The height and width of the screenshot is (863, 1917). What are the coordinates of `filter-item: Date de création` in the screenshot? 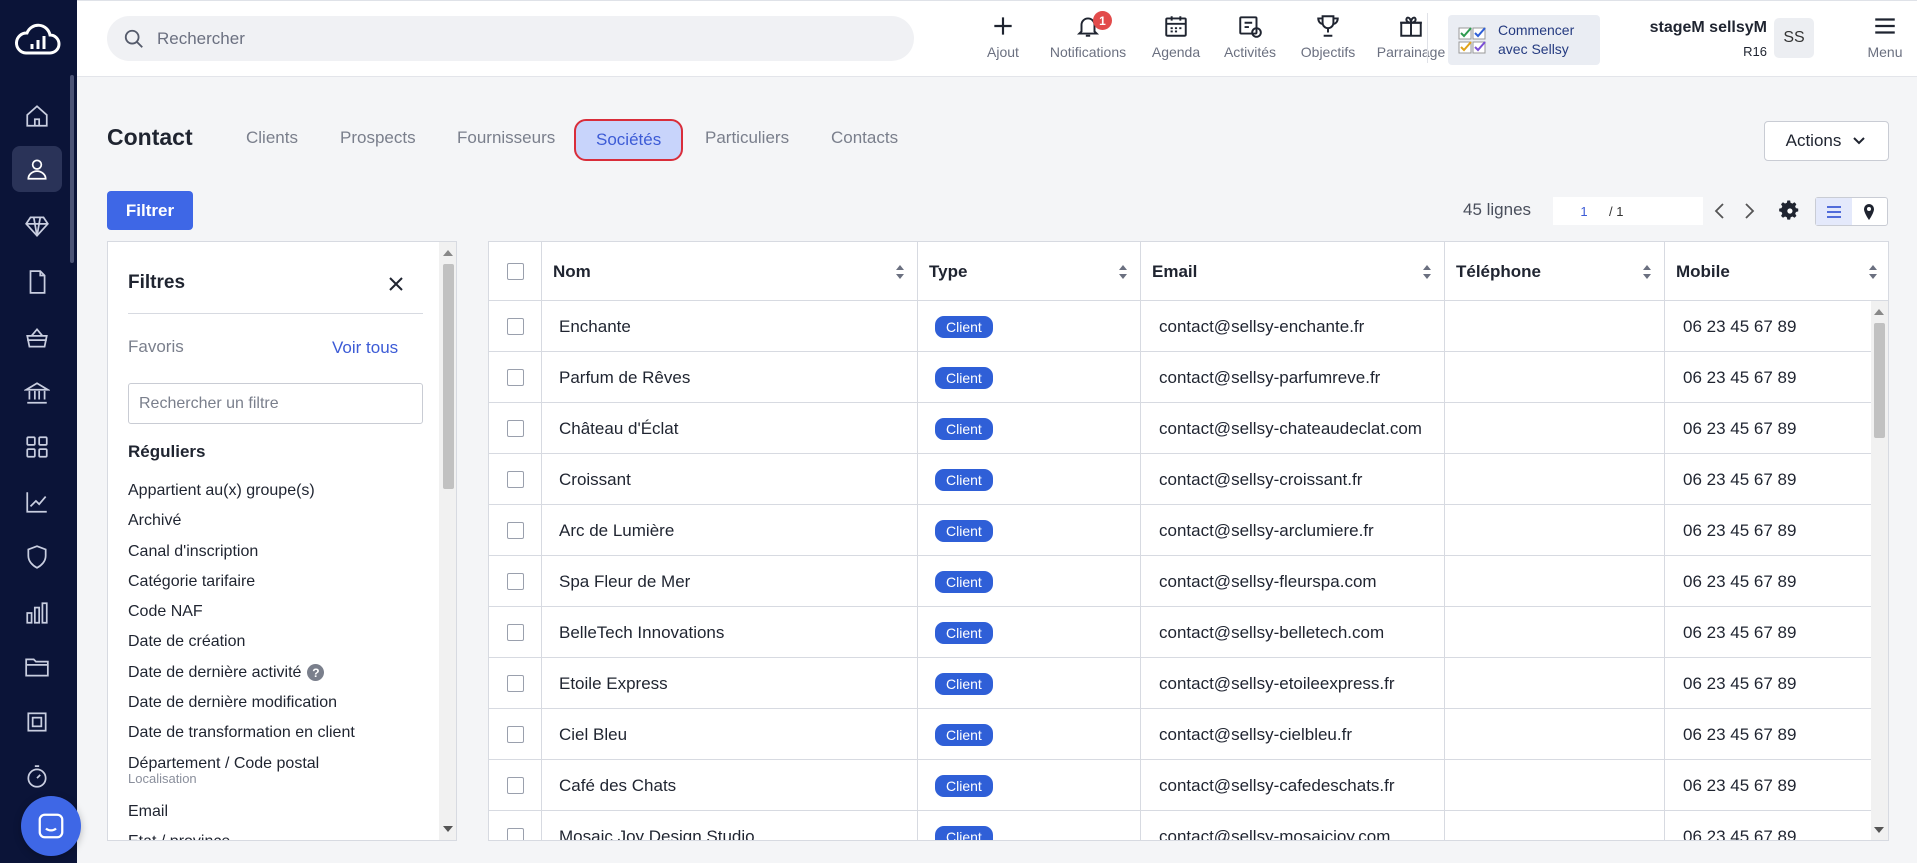 It's located at (278, 644).